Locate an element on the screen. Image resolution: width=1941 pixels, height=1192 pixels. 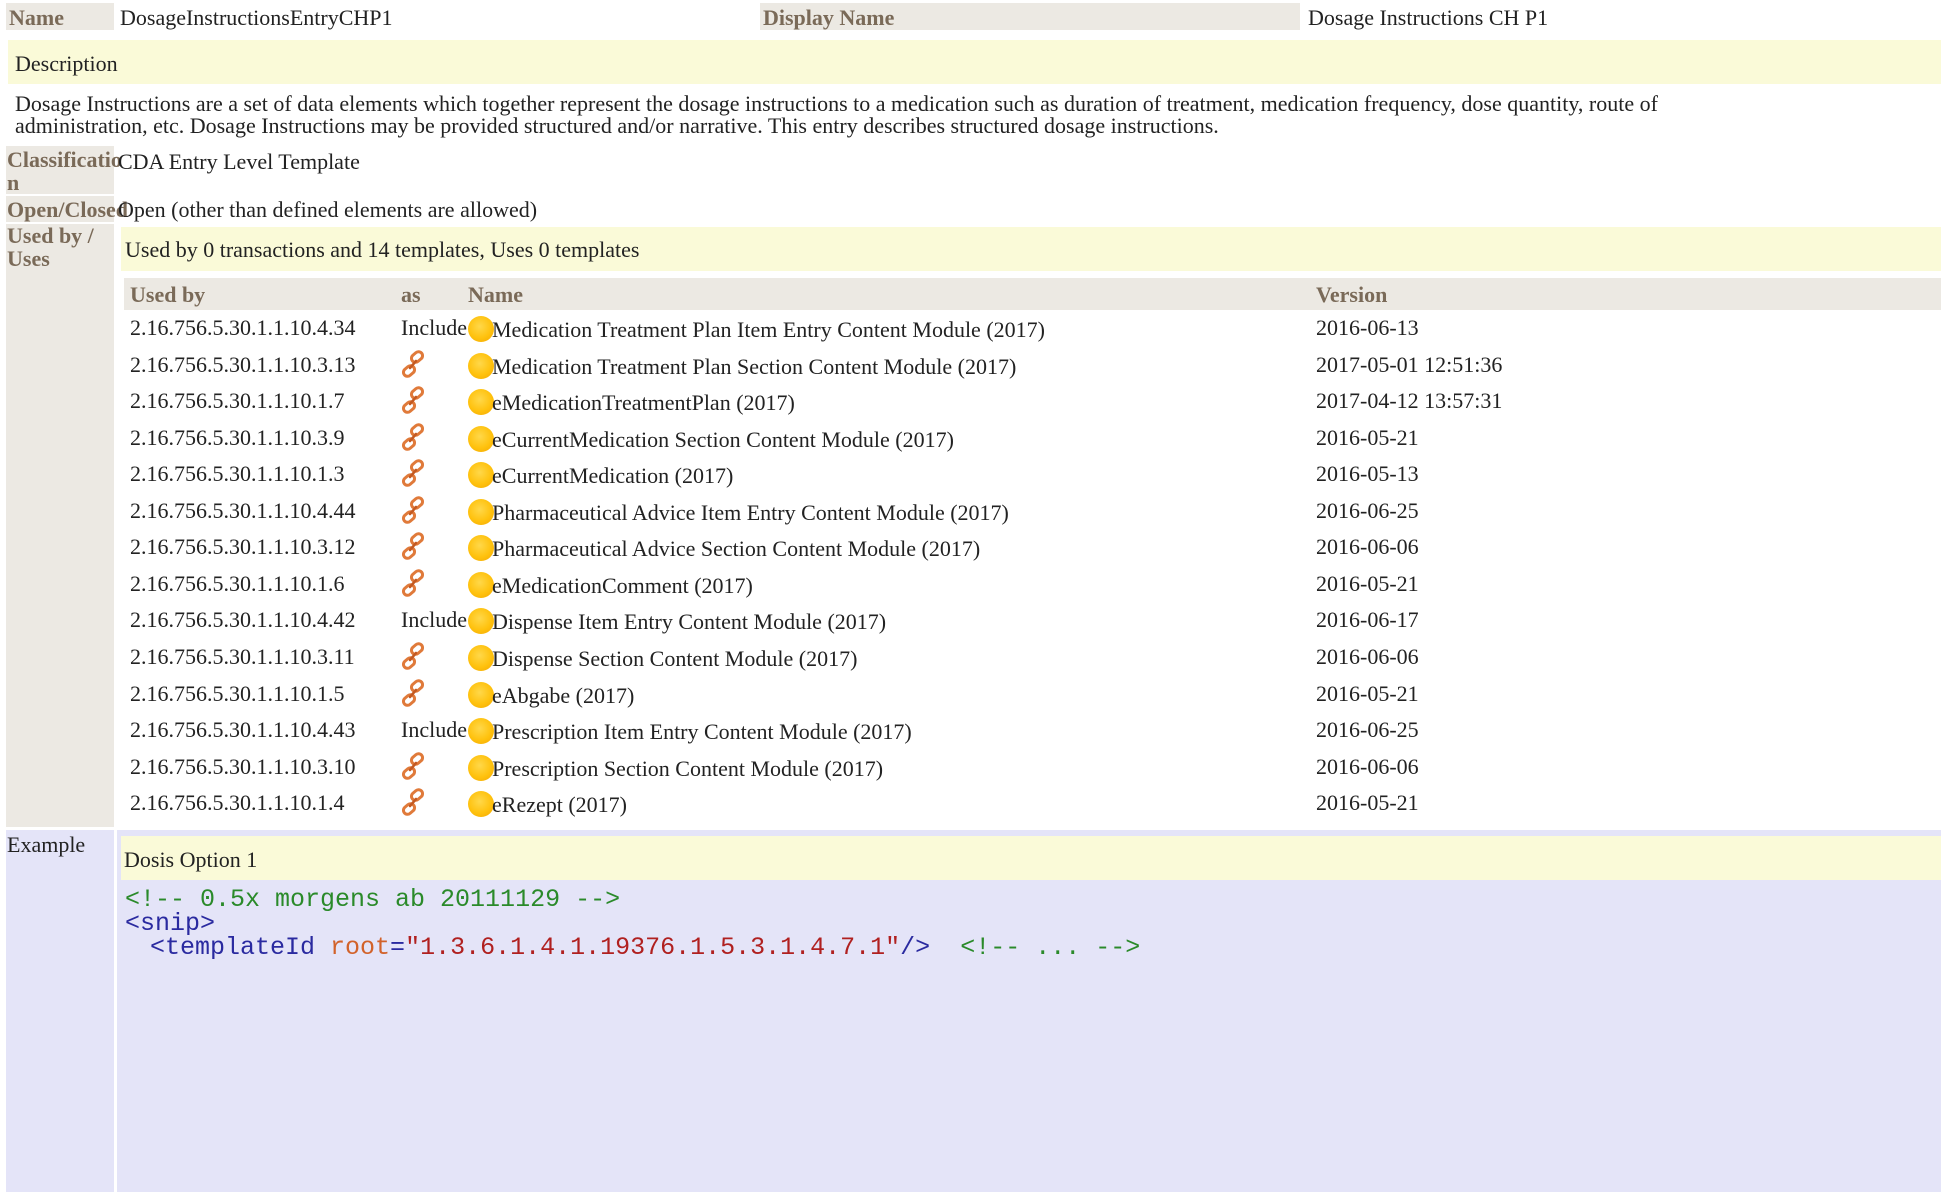
row-template-id: 2.16.756.5.30.1.1.10.1.5 is located at coordinates (237, 694).